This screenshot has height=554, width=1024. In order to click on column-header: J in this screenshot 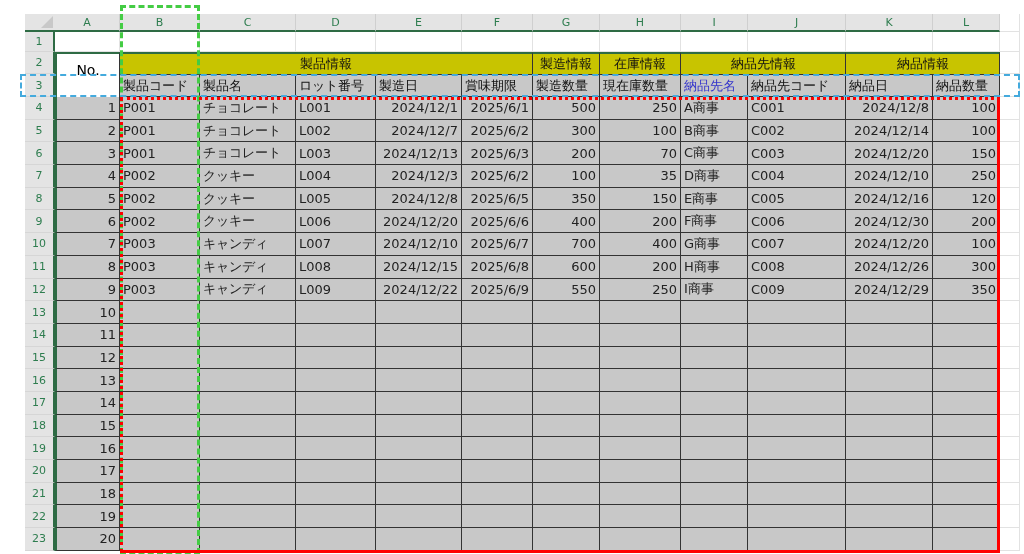, I will do `click(797, 23)`.